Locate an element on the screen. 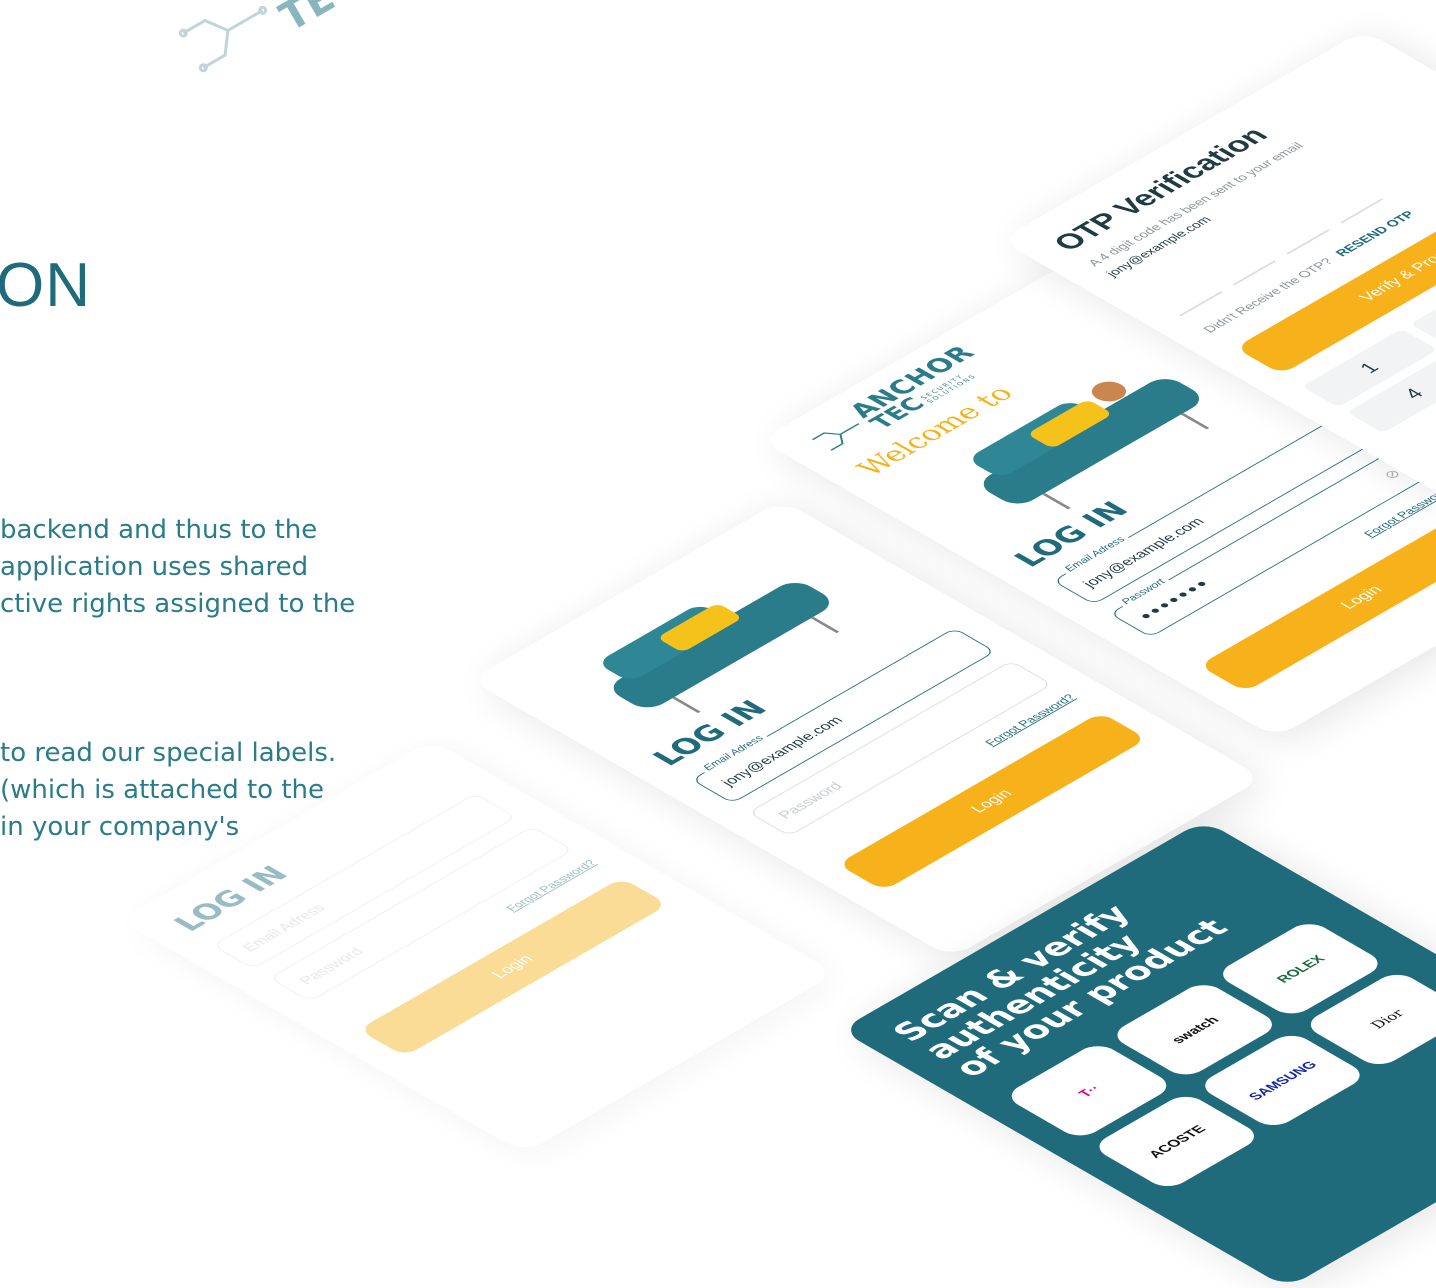  paragraph-1-line: backend and thus to the is located at coordinates (159, 530).